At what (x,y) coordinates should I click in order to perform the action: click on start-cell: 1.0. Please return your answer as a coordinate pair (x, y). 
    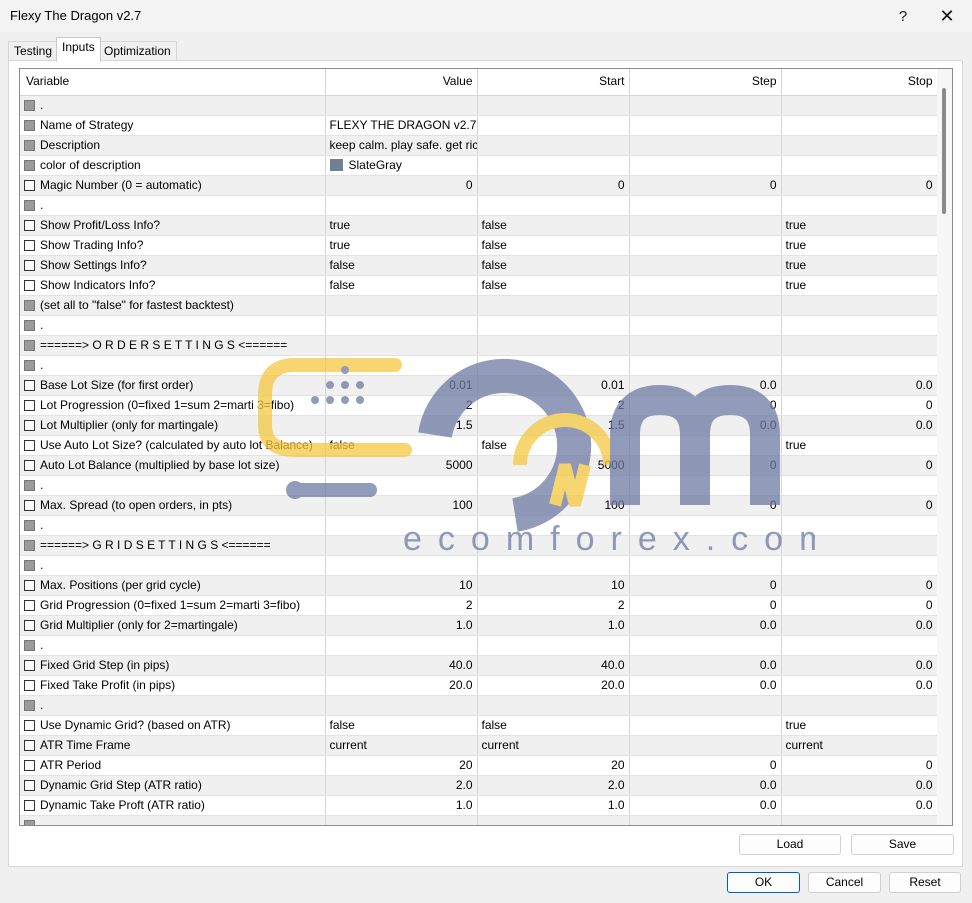
    Looking at the image, I should click on (553, 805).